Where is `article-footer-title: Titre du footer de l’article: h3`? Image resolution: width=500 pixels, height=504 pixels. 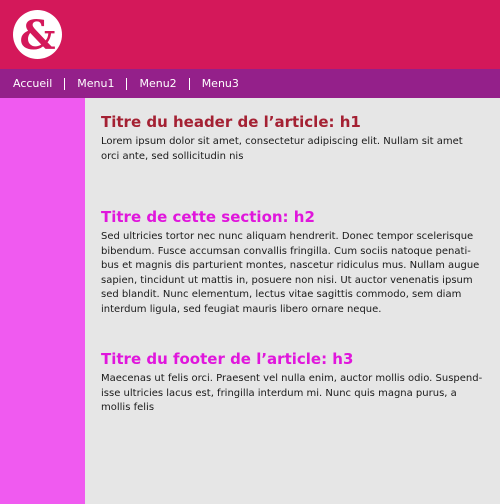
article-footer-title: Titre du footer de l’article: h3 is located at coordinates (227, 359).